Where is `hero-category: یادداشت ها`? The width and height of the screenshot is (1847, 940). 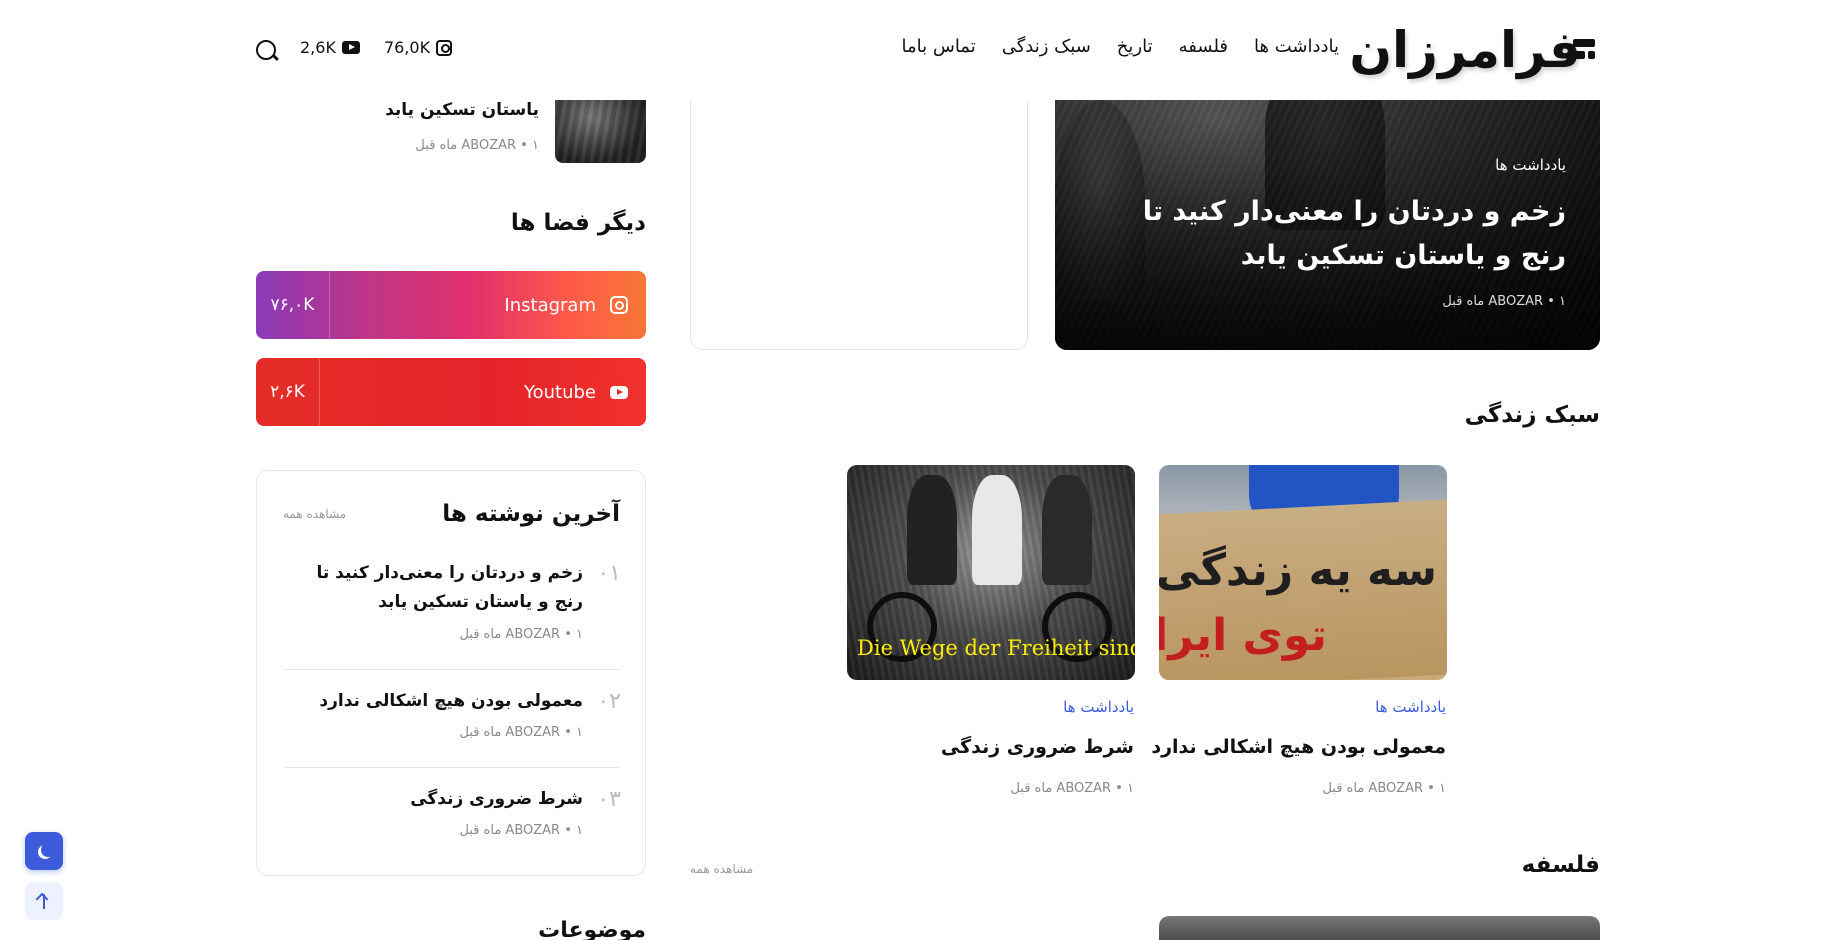
hero-category: یادداشت ها is located at coordinates (1530, 165).